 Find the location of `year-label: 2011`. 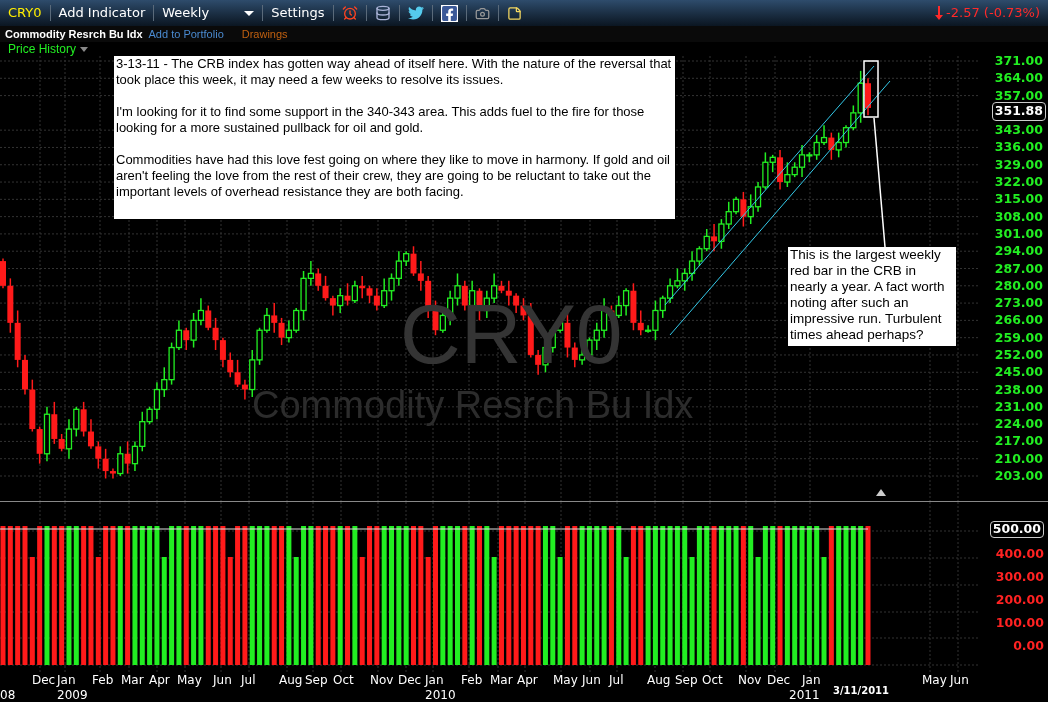

year-label: 2011 is located at coordinates (804, 695).